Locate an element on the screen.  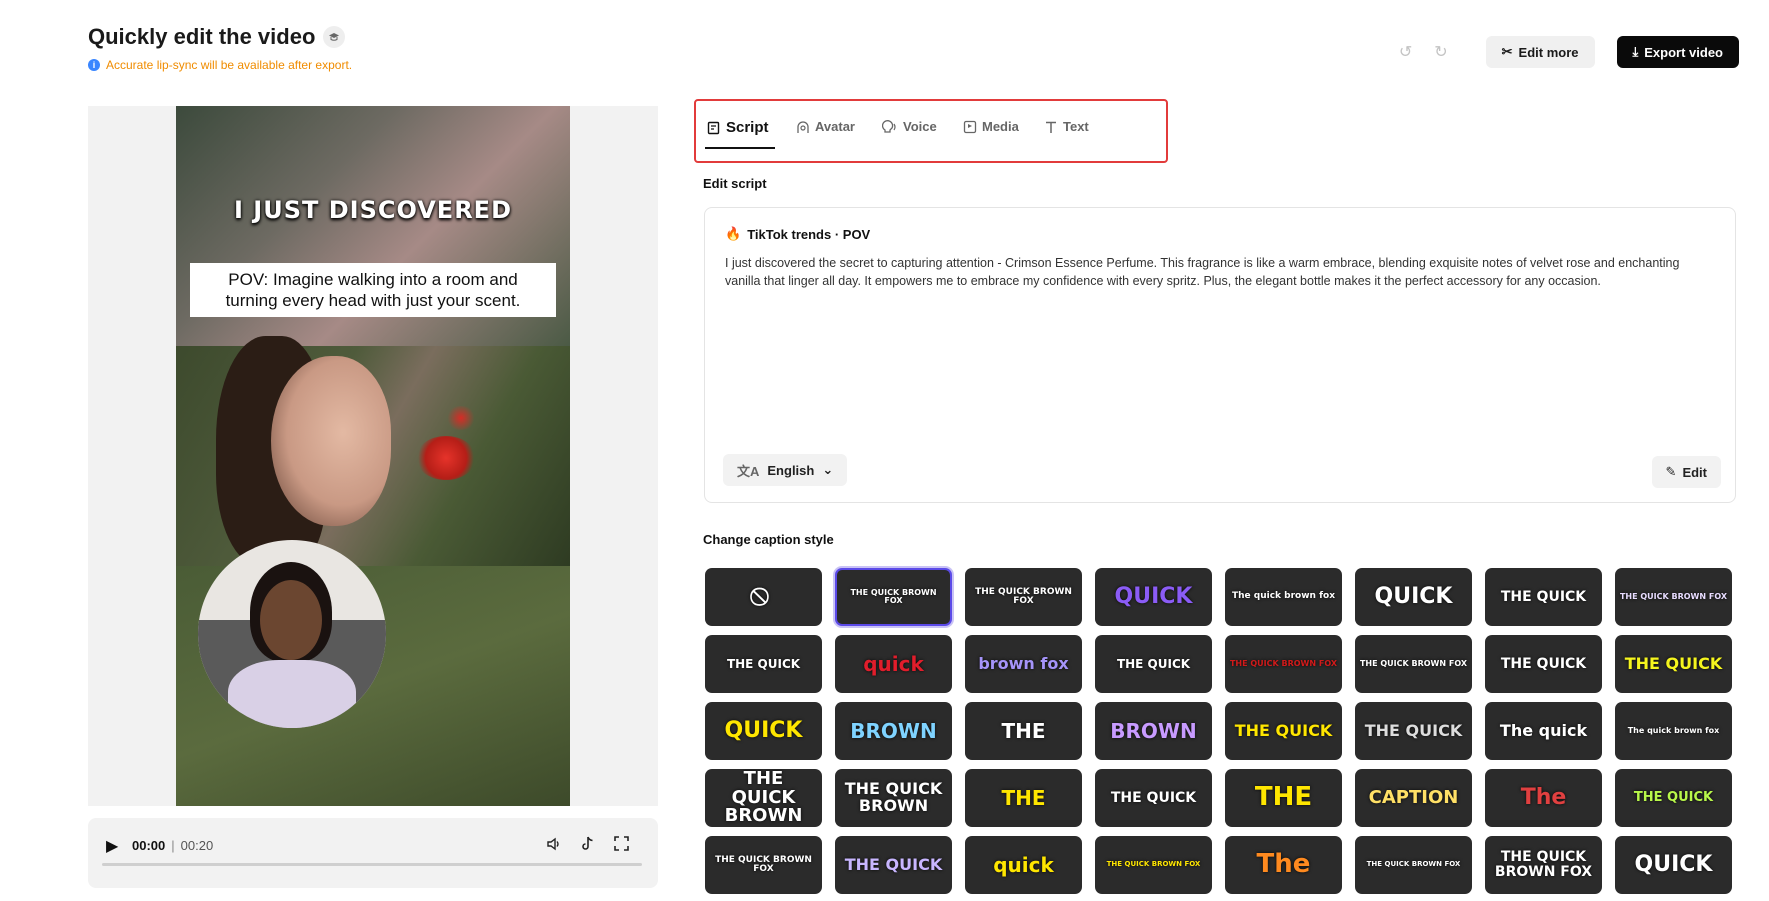
avatar-overlay is located at coordinates (292, 634).